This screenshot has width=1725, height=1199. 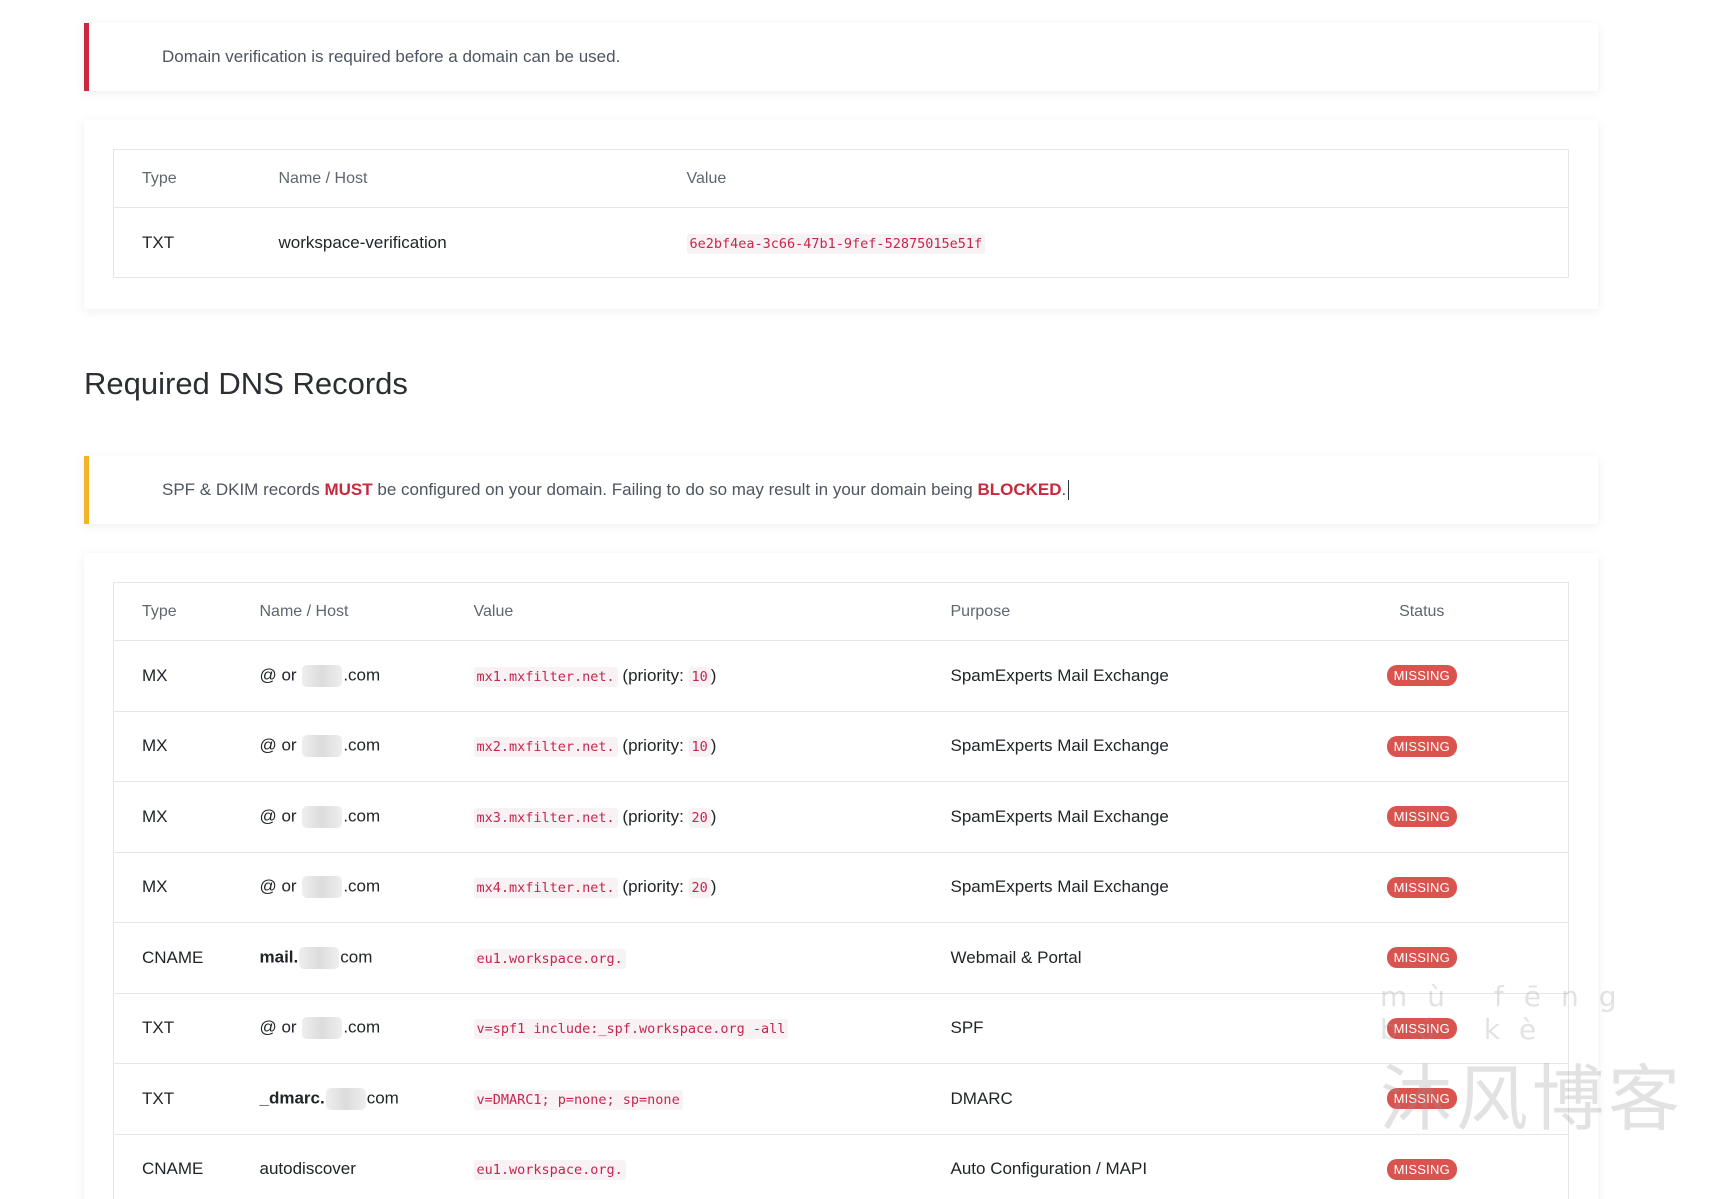 I want to click on record-value: mx1.mxfilter.net. (priority: 10), so click(x=684, y=676).